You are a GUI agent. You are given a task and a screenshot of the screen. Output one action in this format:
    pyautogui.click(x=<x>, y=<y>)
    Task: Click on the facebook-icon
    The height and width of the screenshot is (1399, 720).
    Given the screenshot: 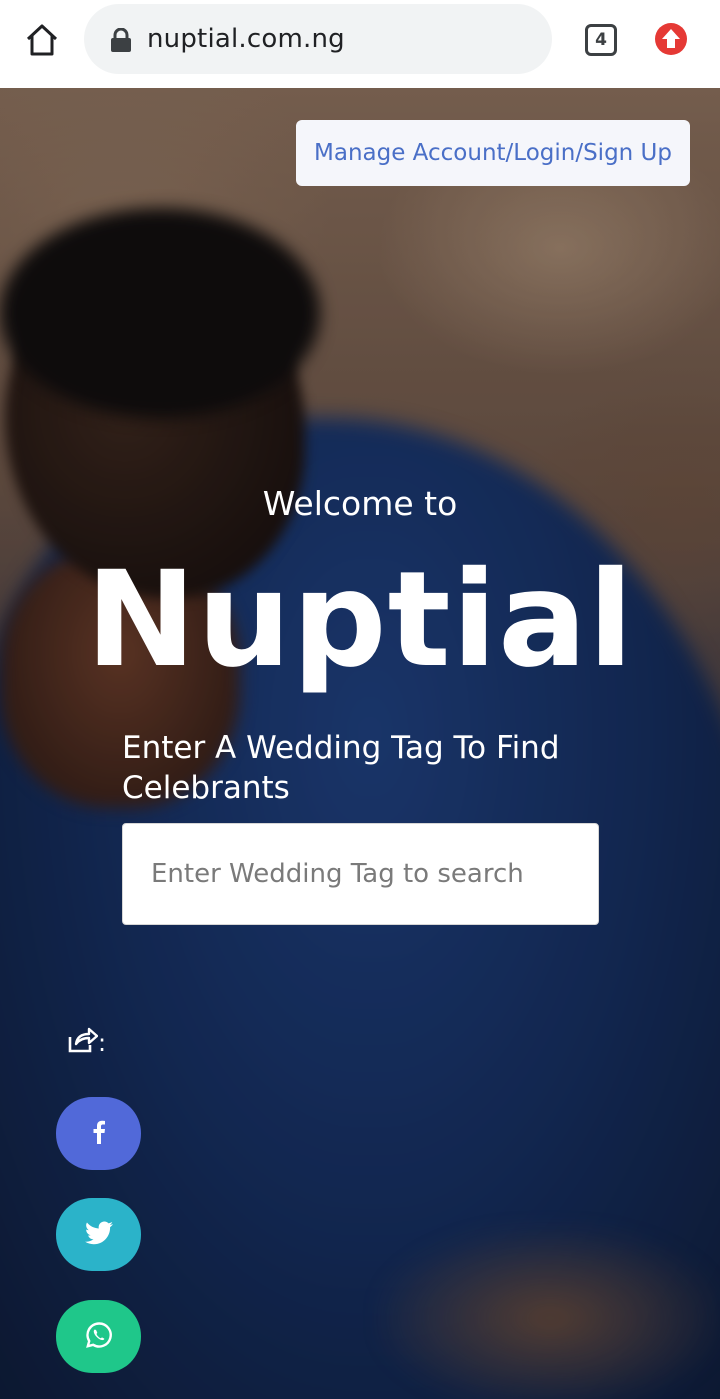 What is the action you would take?
    pyautogui.click(x=99, y=1134)
    